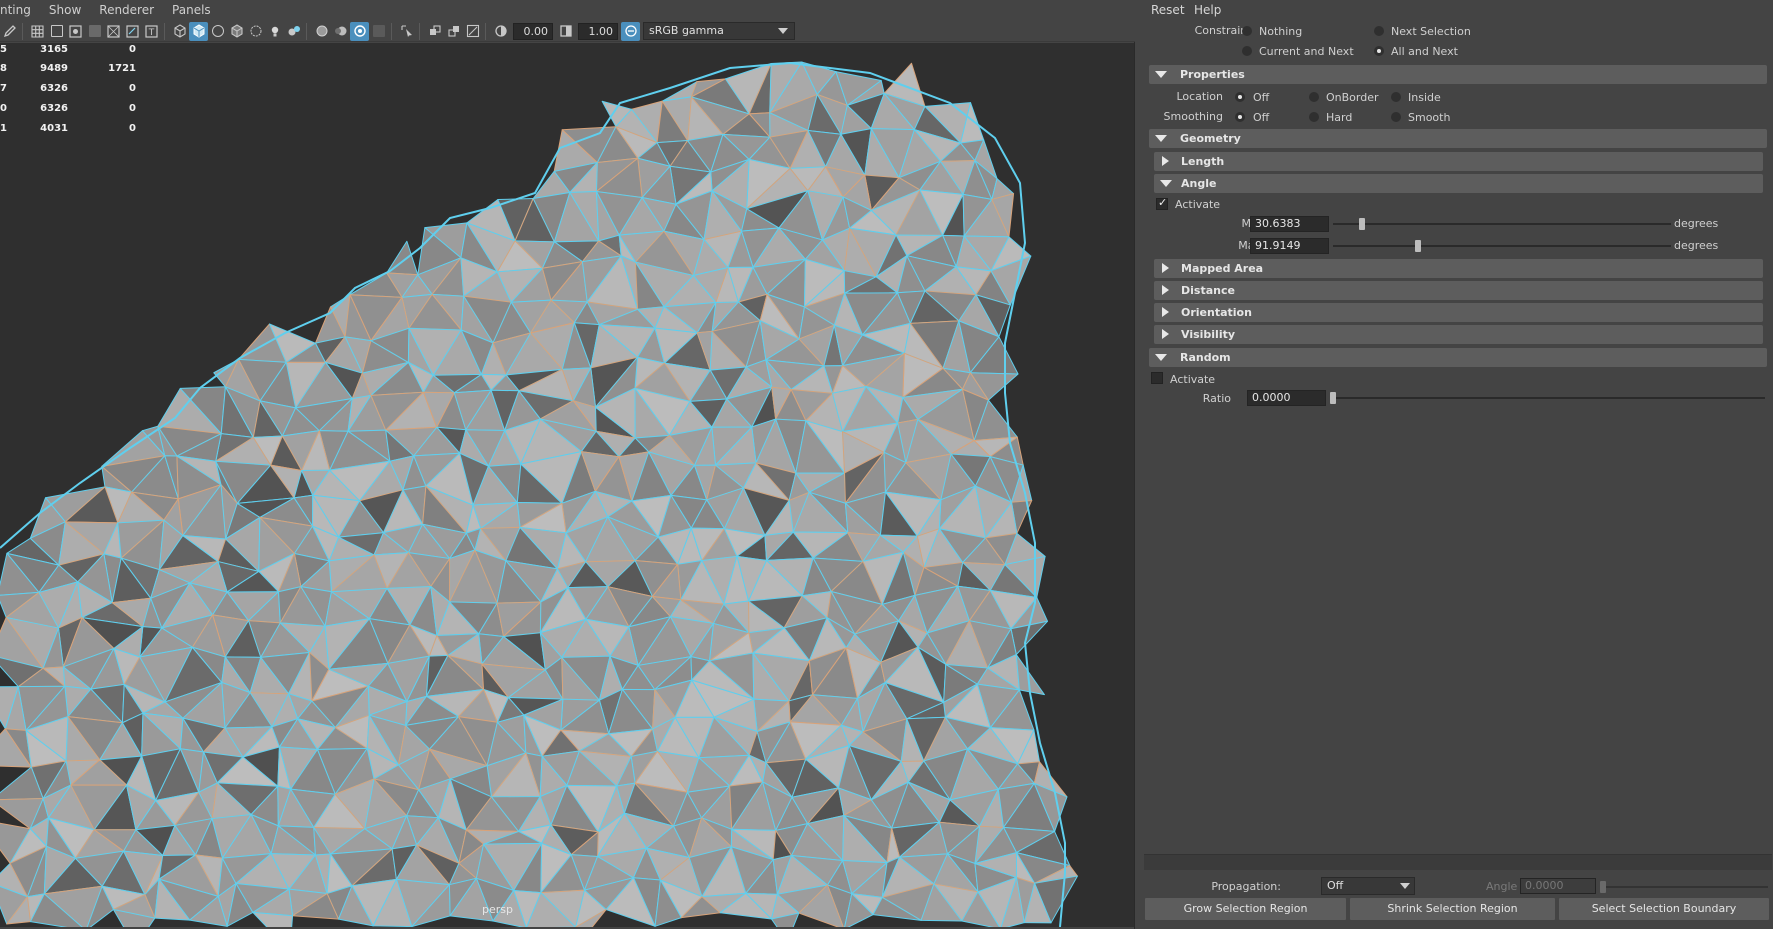 This screenshot has width=1773, height=929. What do you see at coordinates (497, 909) in the screenshot?
I see `camera-label: persp` at bounding box center [497, 909].